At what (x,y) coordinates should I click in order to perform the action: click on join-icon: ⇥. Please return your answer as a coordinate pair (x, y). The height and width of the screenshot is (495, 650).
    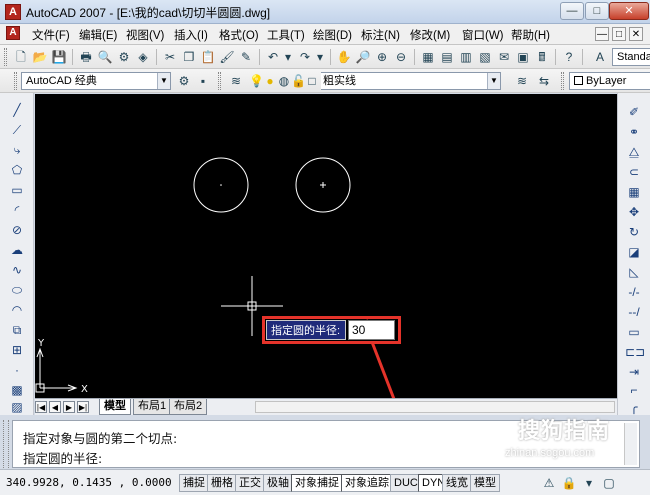
    Looking at the image, I should click on (634, 372).